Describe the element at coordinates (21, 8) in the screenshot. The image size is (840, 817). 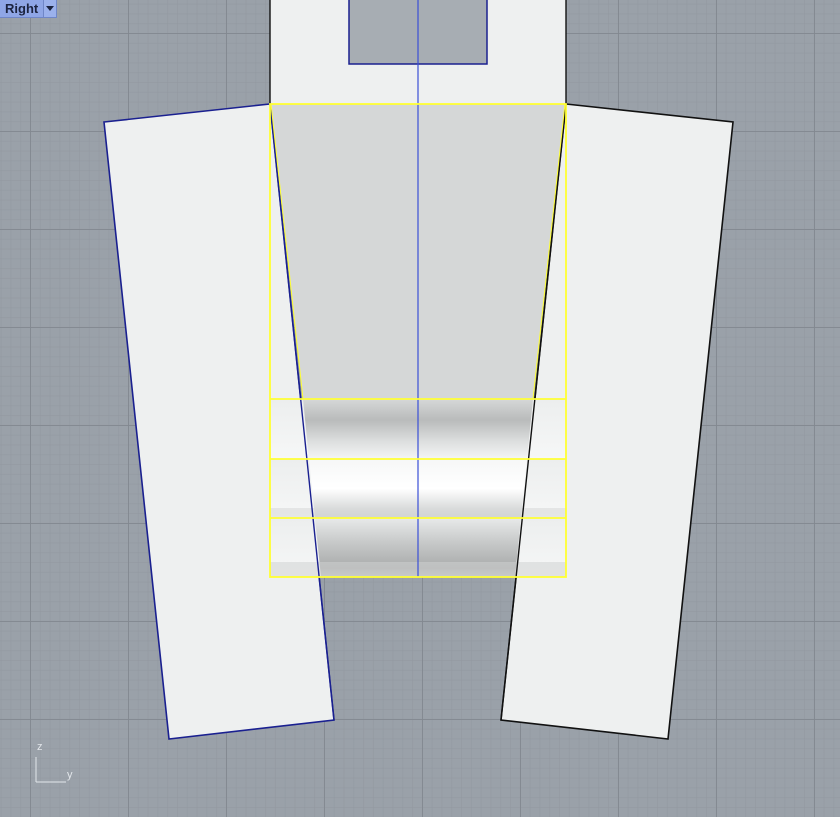
I see `viewport-title: Right` at that location.